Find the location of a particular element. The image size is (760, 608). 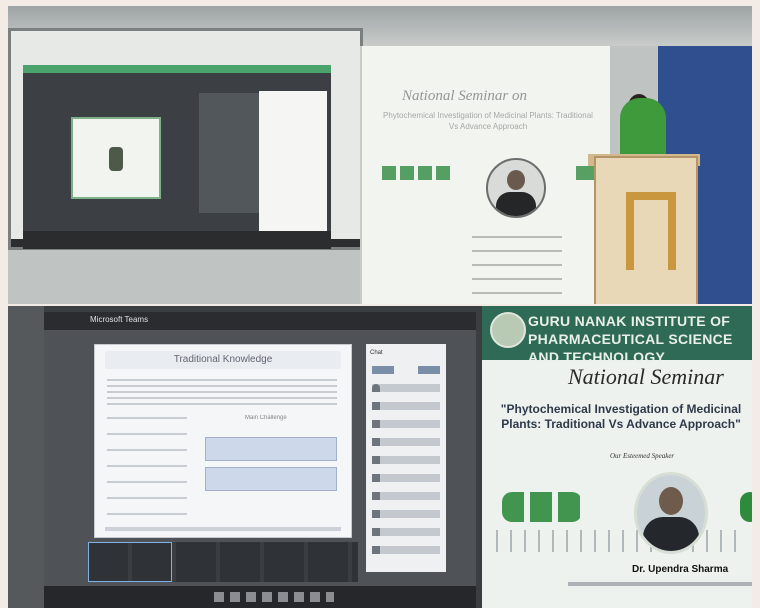

shared-slide: Traditional Knowledge Main Challenge is located at coordinates (223, 441).